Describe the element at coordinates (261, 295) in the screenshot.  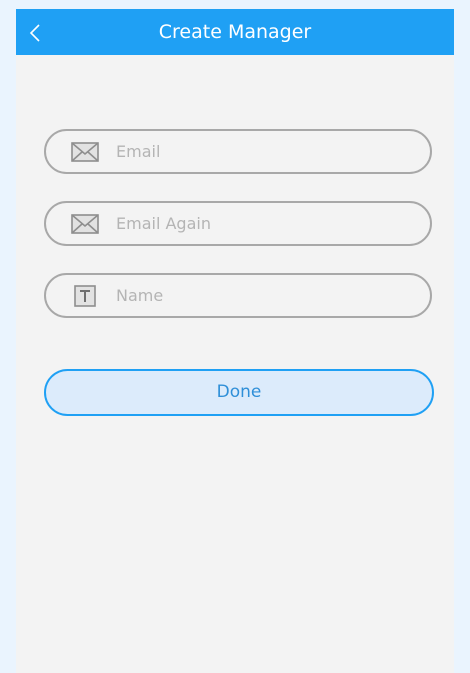
I see `name-input` at that location.